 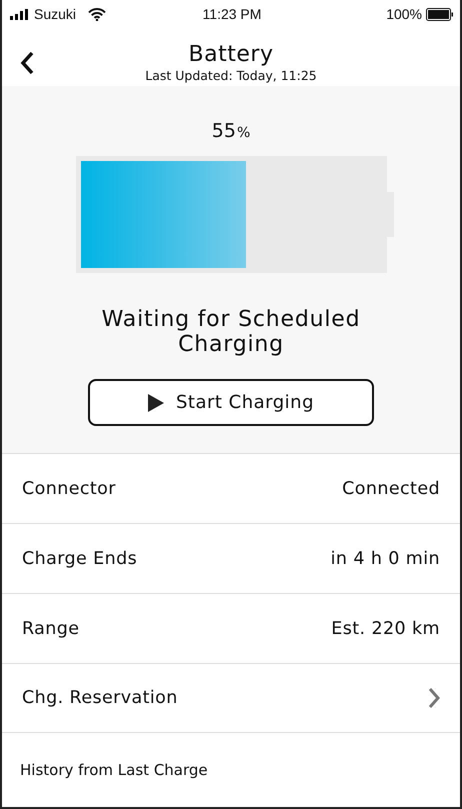 What do you see at coordinates (231, 332) in the screenshot?
I see `charging-status-text: Waiting for Scheduled Charging` at bounding box center [231, 332].